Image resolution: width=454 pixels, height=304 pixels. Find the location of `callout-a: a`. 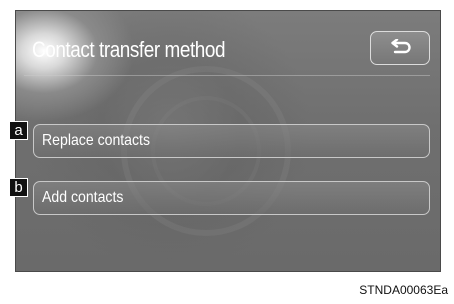

callout-a: a is located at coordinates (18, 130).